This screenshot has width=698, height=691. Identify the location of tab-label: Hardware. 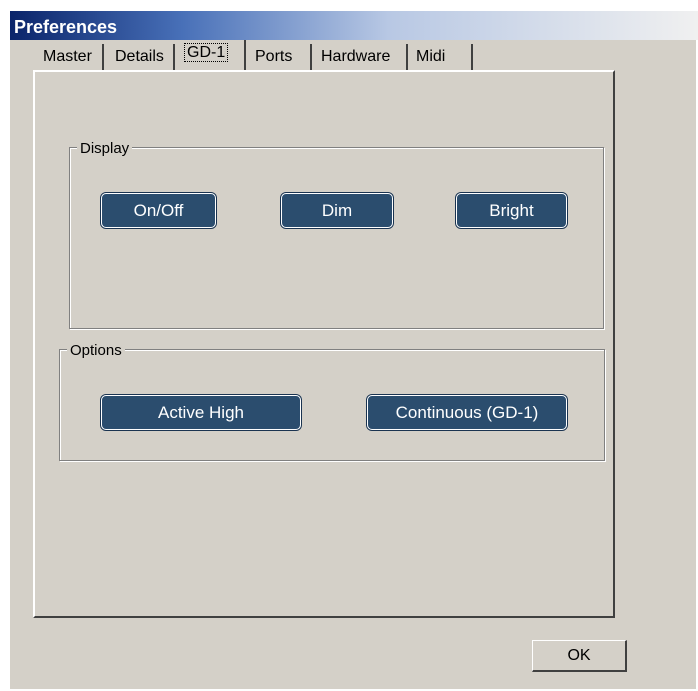
(356, 56).